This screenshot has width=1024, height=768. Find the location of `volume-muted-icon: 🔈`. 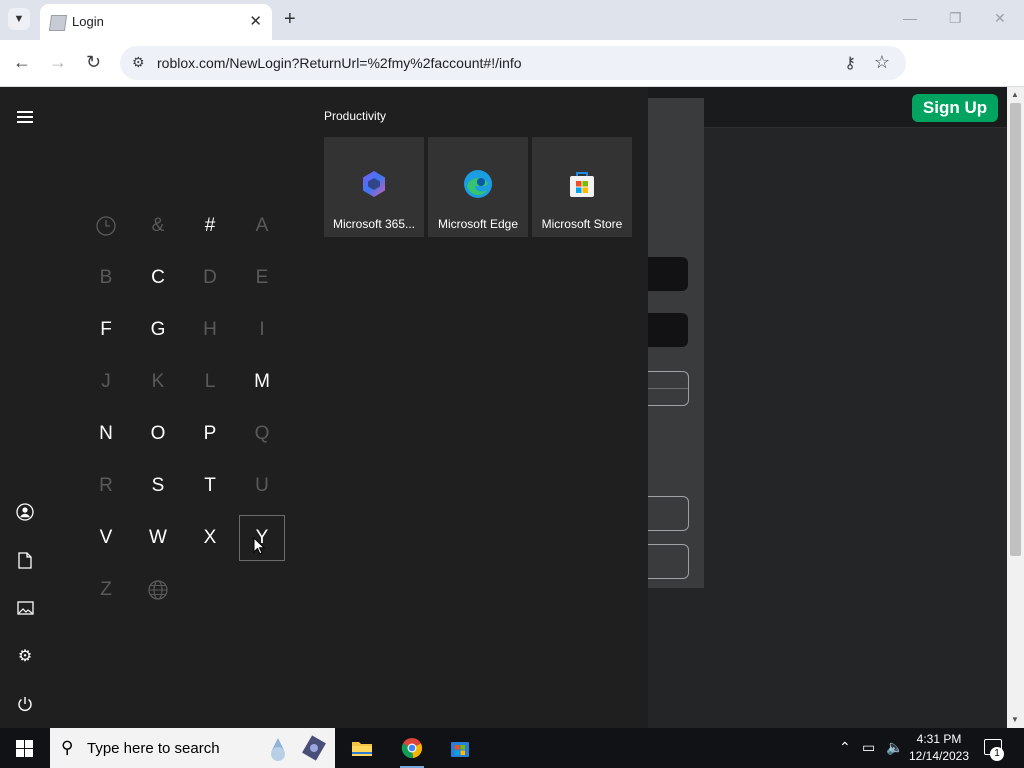

volume-muted-icon: 🔈 is located at coordinates (894, 747).